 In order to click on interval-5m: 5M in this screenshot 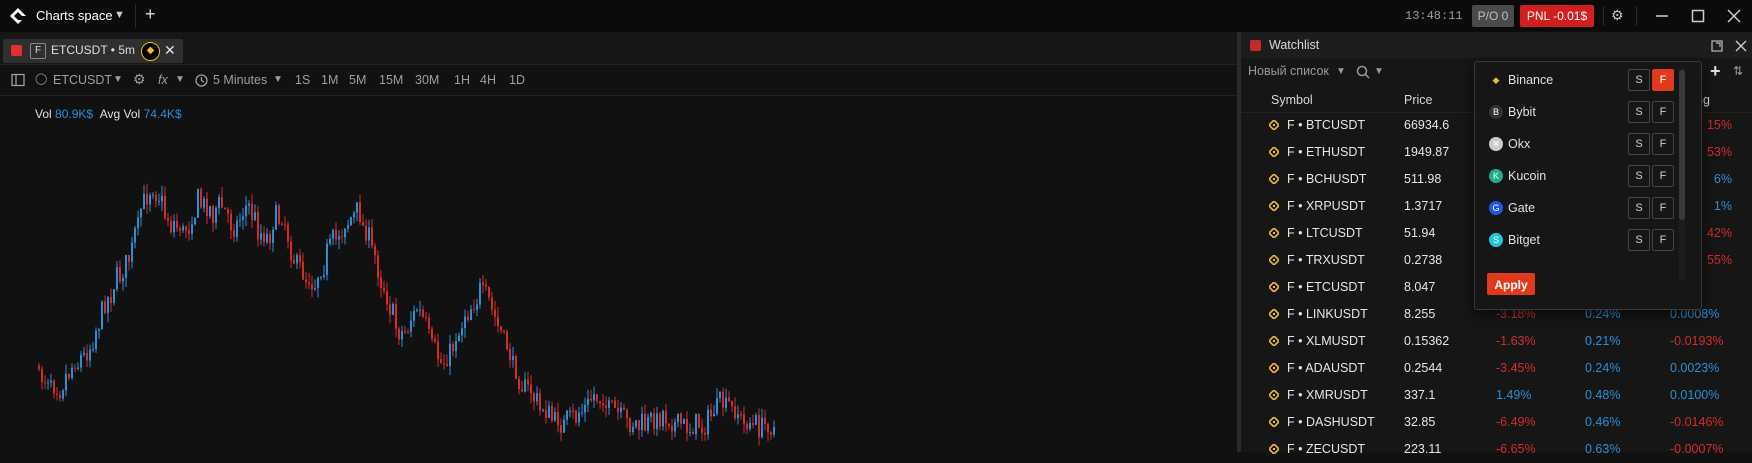, I will do `click(357, 80)`.